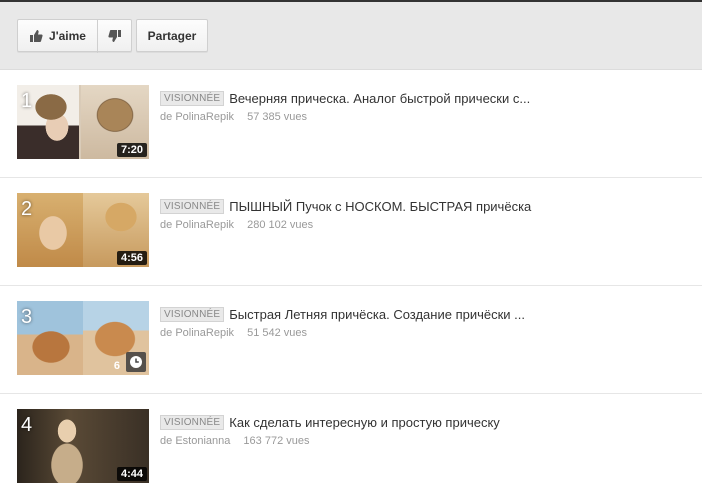 This screenshot has width=702, height=502. Describe the element at coordinates (280, 225) in the screenshot. I see `view-count: 280 102 vues` at that location.